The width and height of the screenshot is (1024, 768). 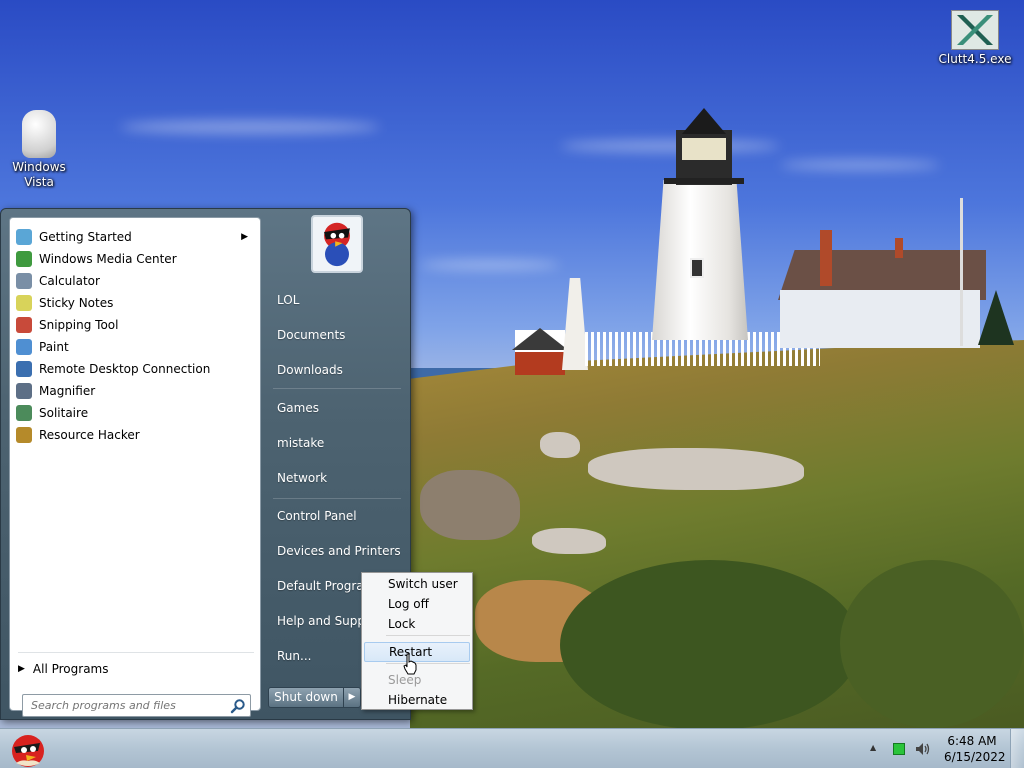 I want to click on clutt-exe-icon, so click(x=975, y=30).